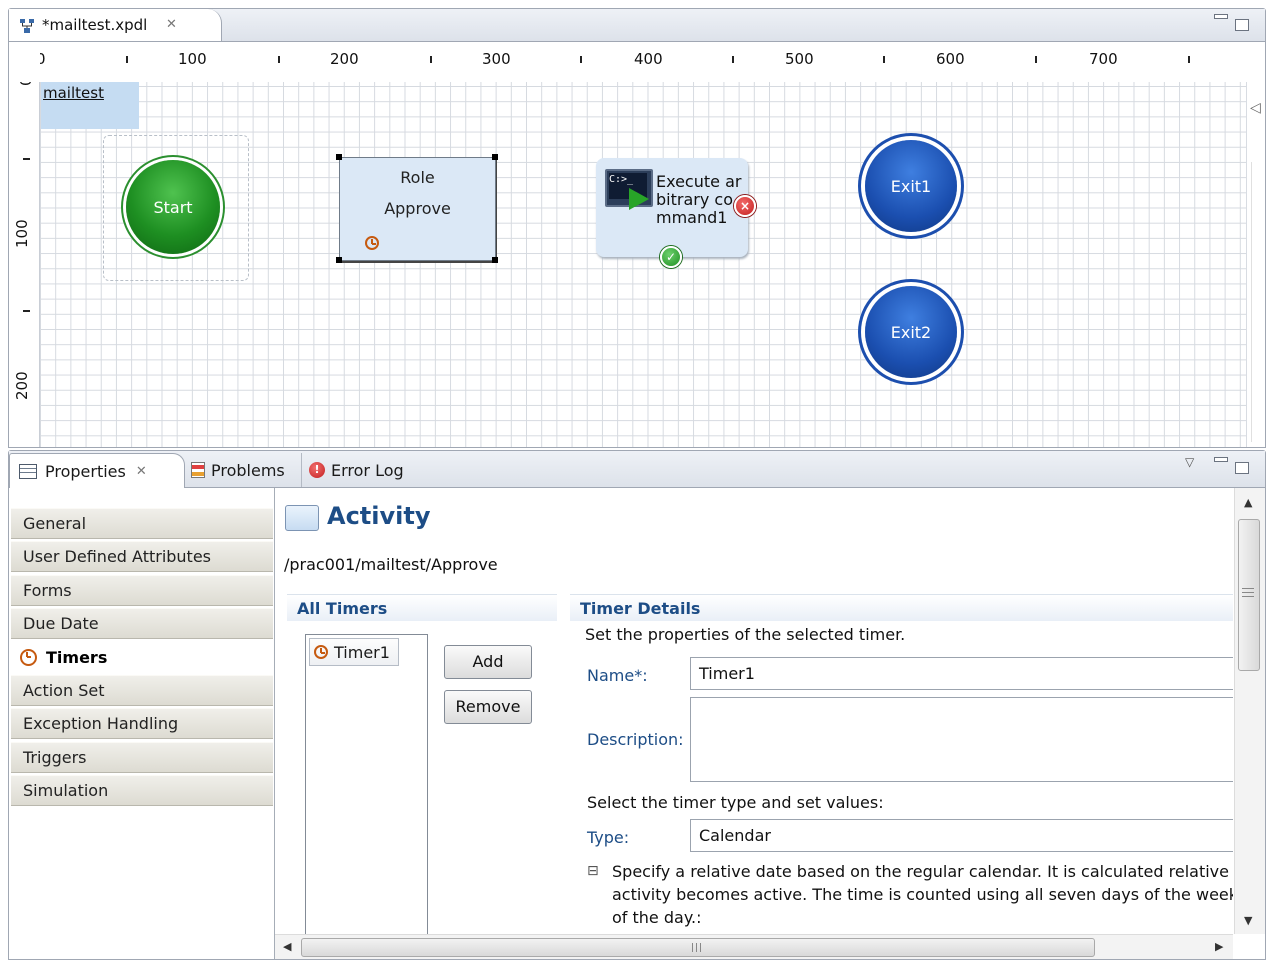 The image size is (1269, 961). Describe the element at coordinates (1255, 108) in the screenshot. I see `chevron-left-icon: ◁` at that location.